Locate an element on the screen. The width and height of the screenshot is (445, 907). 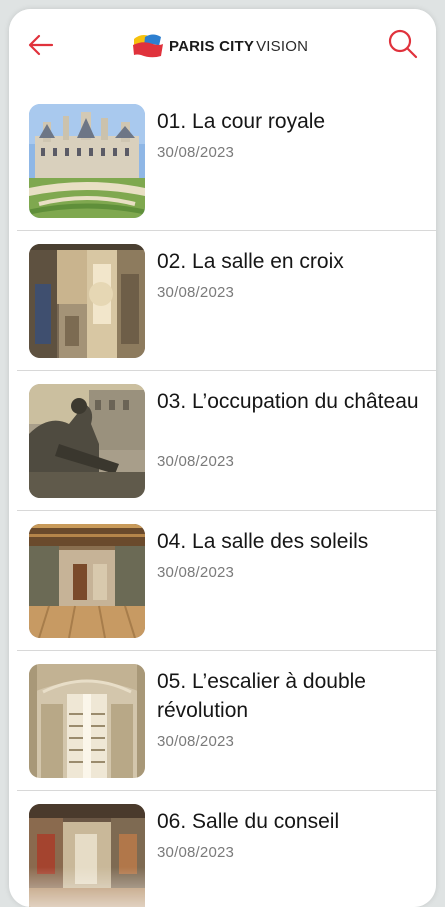
list-item: 02. La salle en croix 30/08/2023 is located at coordinates (222, 301).